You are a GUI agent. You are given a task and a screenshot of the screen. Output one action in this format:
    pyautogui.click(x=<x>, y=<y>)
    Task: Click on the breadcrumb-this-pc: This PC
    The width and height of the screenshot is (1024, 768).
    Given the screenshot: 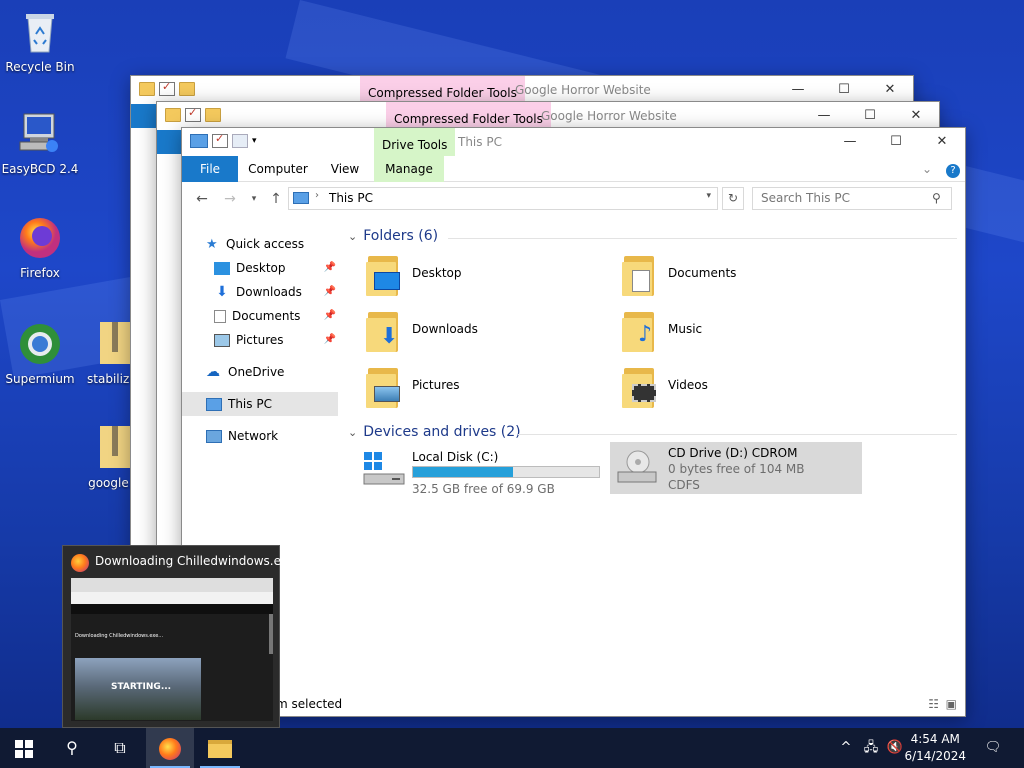 What is the action you would take?
    pyautogui.click(x=351, y=198)
    